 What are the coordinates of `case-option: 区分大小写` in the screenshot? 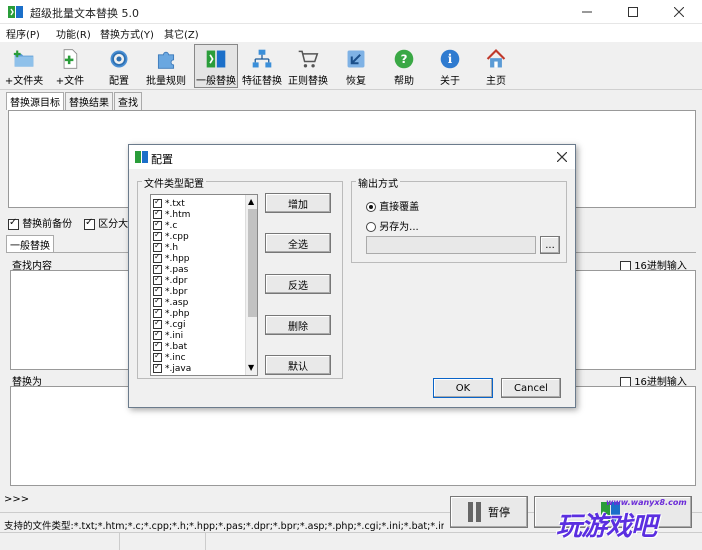 It's located at (106, 222).